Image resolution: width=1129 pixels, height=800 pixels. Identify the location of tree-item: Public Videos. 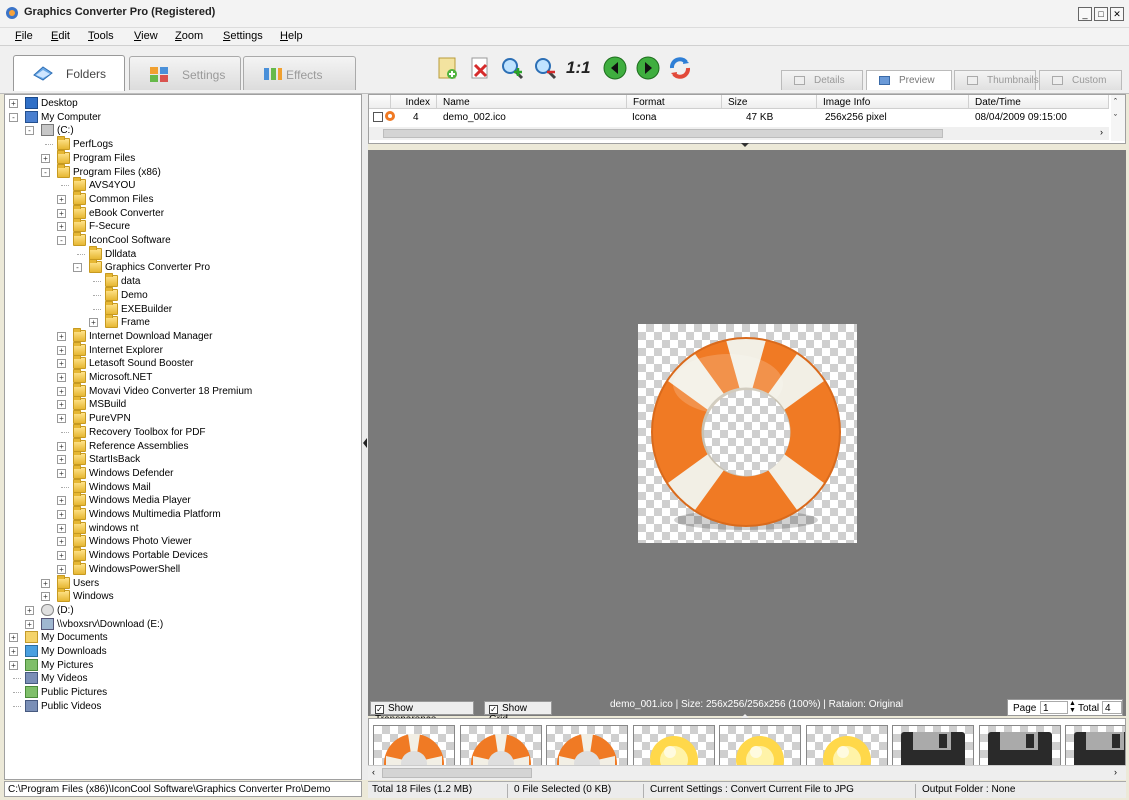
(180, 706).